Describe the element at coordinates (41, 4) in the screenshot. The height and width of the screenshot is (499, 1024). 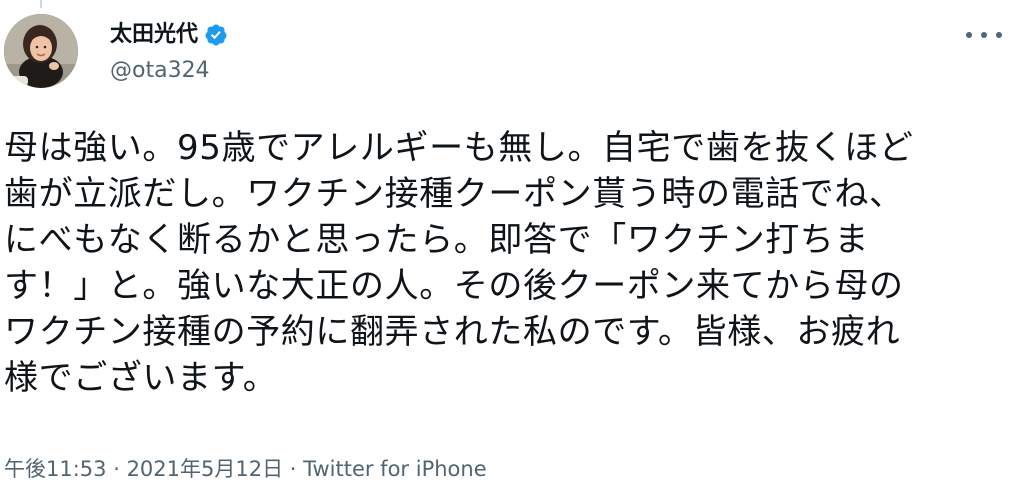
I see `thread-connector-line` at that location.